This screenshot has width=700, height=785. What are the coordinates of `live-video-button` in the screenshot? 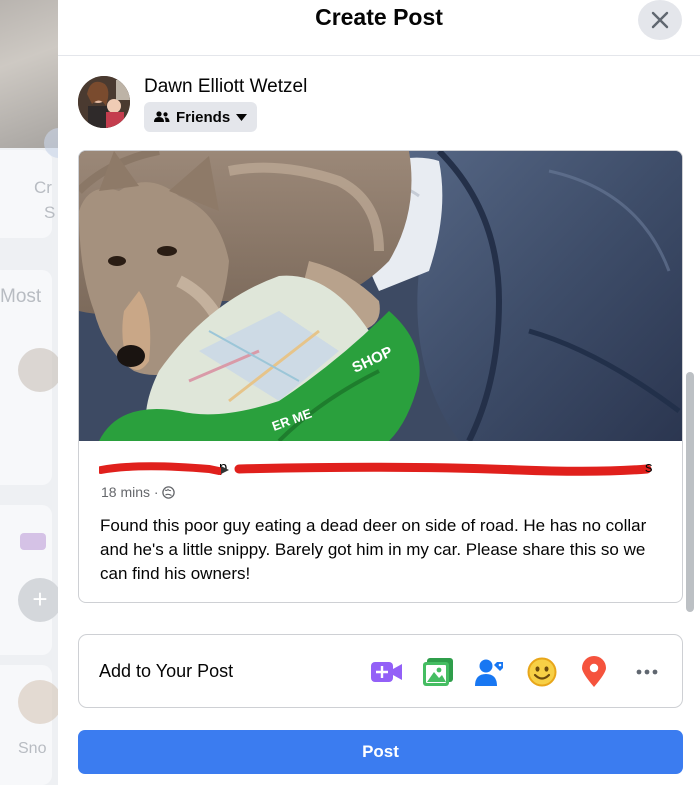 It's located at (387, 672).